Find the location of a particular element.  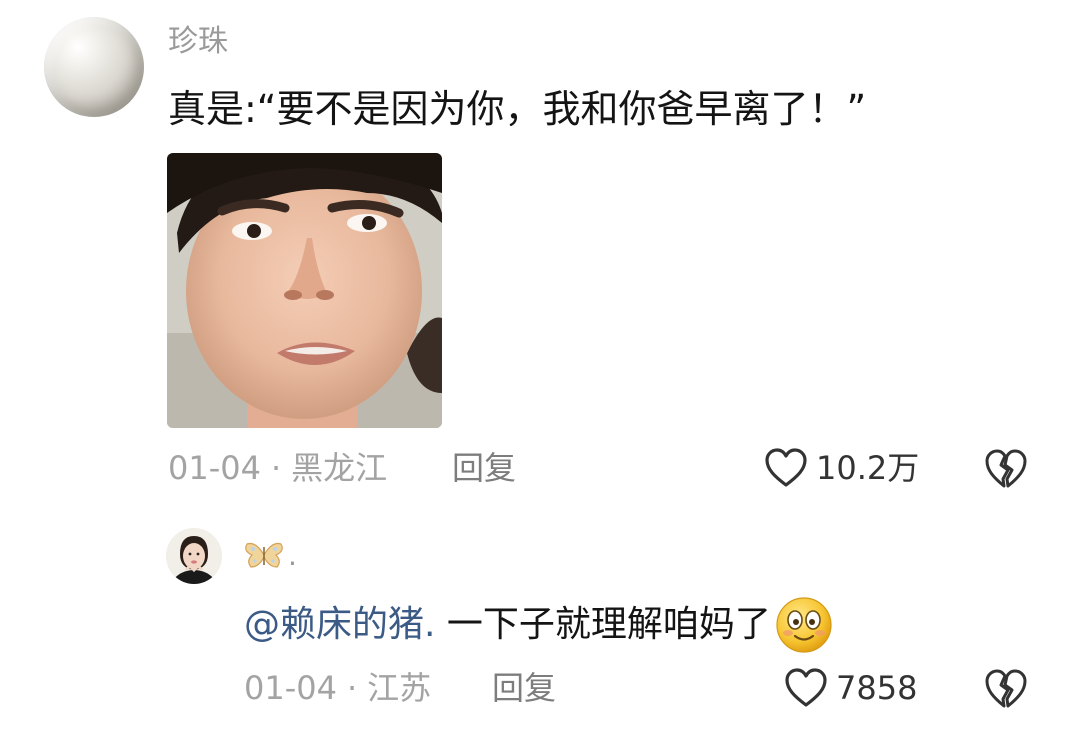

comment-like-button: 10.2万 is located at coordinates (841, 468).